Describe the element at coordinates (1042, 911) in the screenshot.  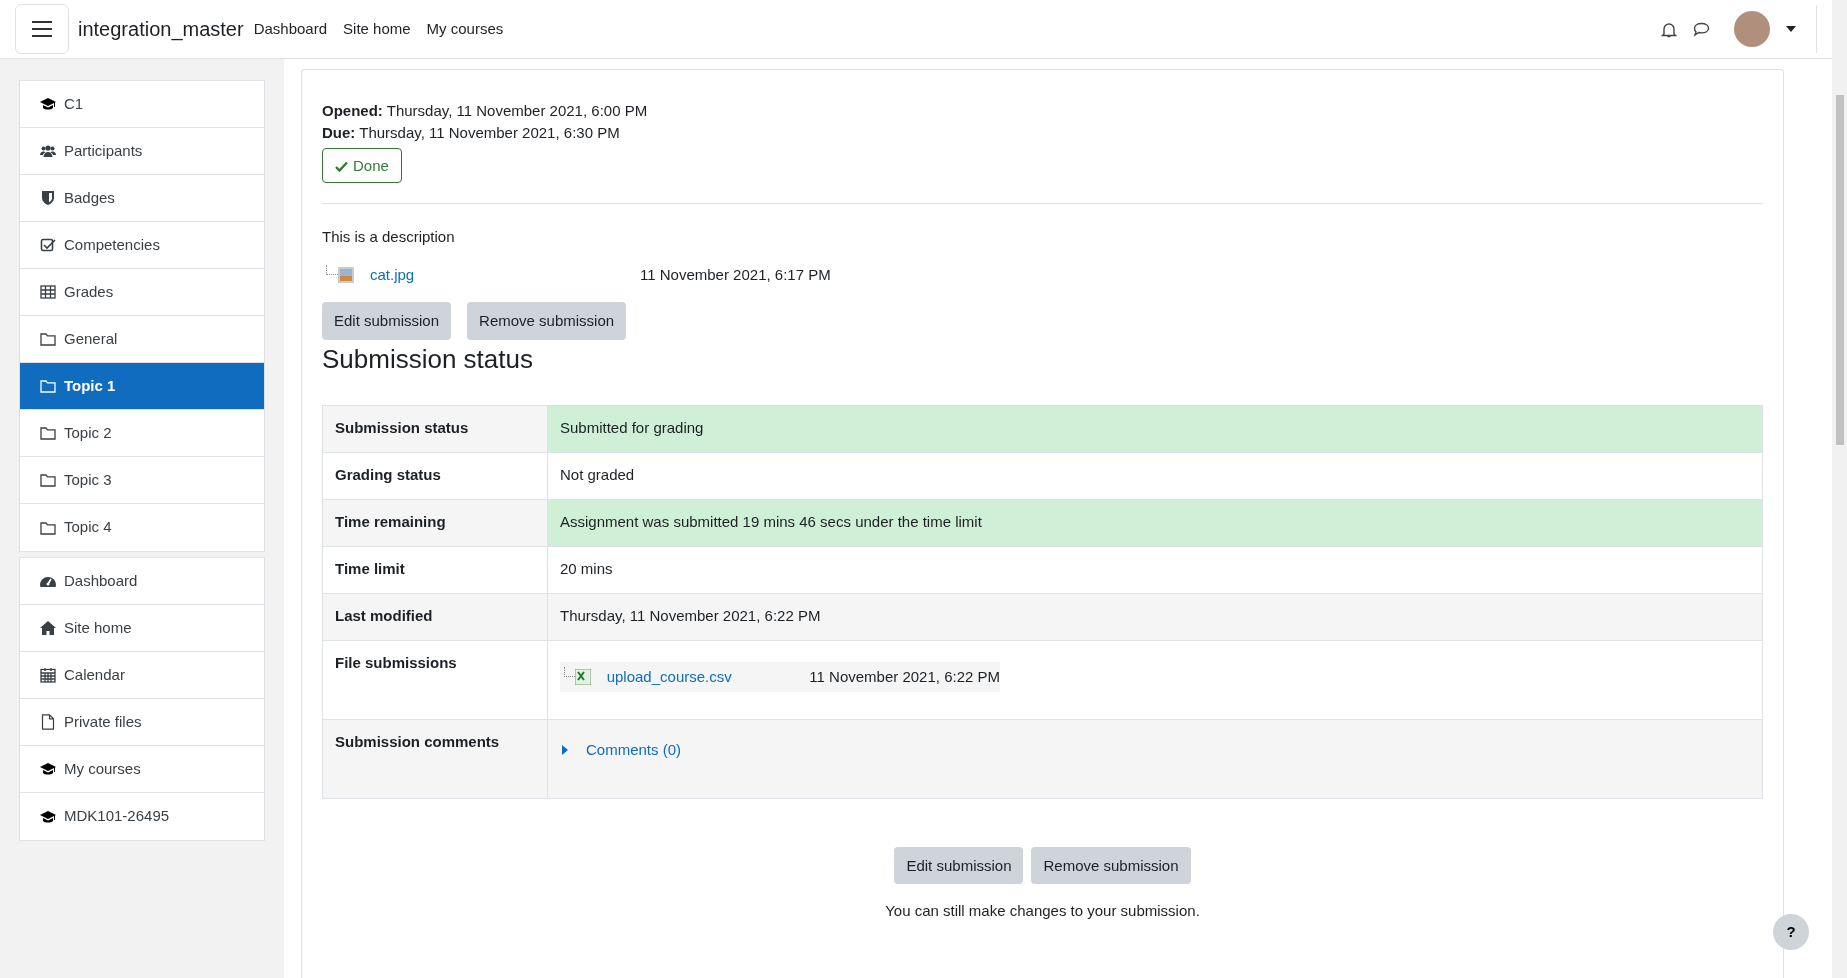
I see `info-text: You can still make changes to your submission.` at that location.